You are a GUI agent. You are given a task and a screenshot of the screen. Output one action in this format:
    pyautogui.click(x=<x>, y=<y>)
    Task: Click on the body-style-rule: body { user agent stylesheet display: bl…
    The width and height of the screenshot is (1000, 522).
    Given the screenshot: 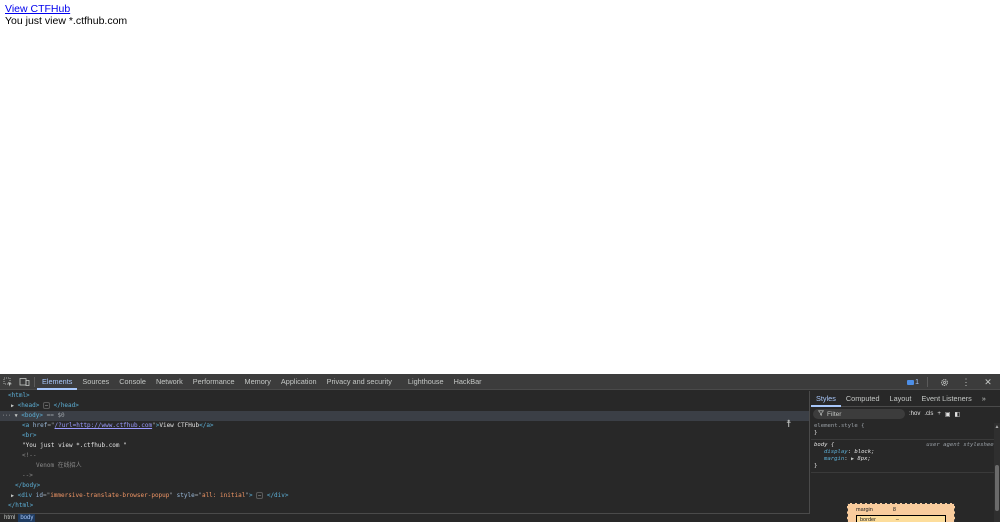 What is the action you would take?
    pyautogui.click(x=905, y=456)
    